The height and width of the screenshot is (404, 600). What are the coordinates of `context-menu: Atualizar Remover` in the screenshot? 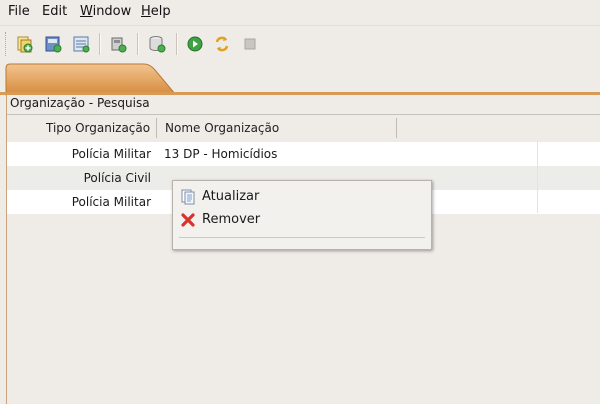 It's located at (302, 215).